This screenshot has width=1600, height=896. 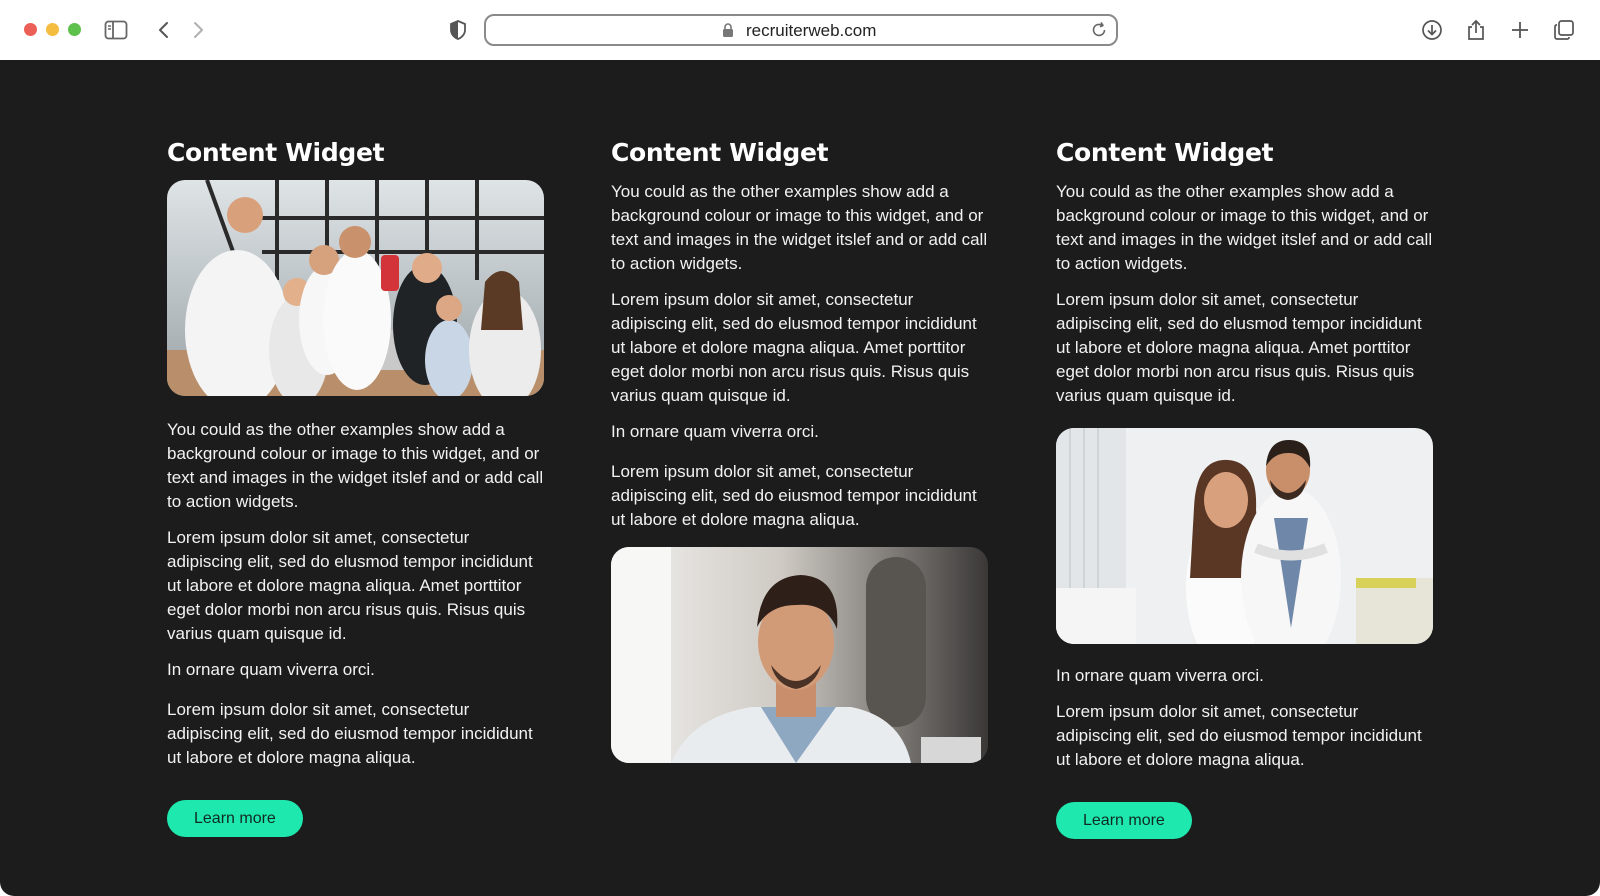 What do you see at coordinates (1244, 536) in the screenshot?
I see `doctors-photo` at bounding box center [1244, 536].